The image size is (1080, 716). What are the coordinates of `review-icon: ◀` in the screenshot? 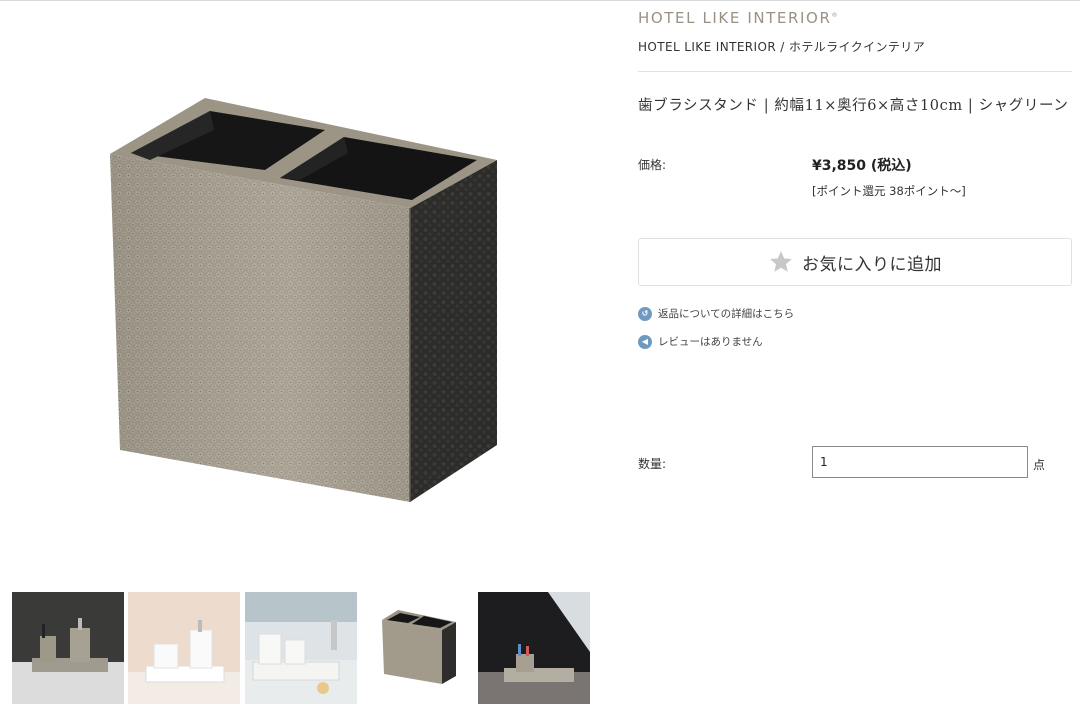 It's located at (645, 341).